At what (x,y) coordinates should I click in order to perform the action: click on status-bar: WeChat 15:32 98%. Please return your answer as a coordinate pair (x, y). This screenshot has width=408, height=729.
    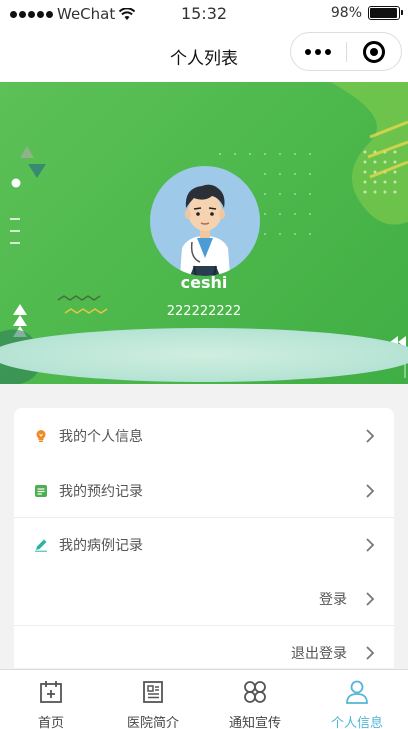
    Looking at the image, I should click on (204, 14).